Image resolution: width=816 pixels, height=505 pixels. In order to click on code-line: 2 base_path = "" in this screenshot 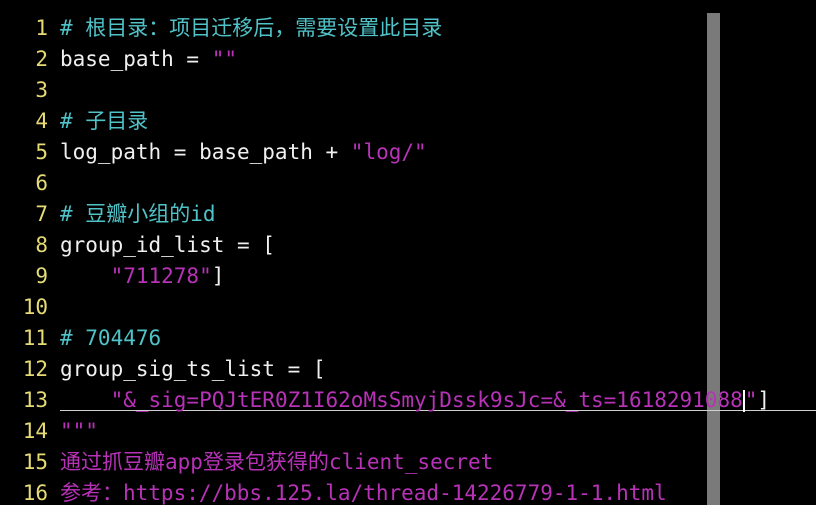, I will do `click(118, 59)`.